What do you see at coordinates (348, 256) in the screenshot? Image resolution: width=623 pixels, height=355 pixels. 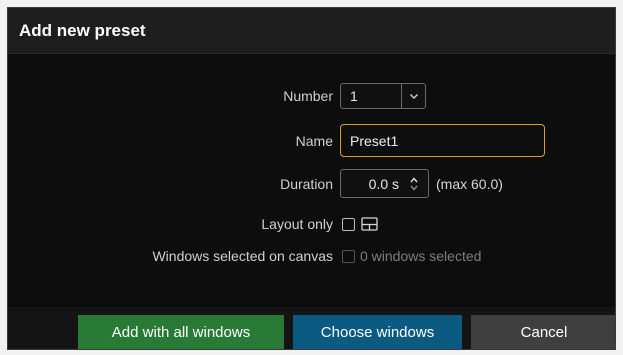 I see `windows-selected-checkbox` at bounding box center [348, 256].